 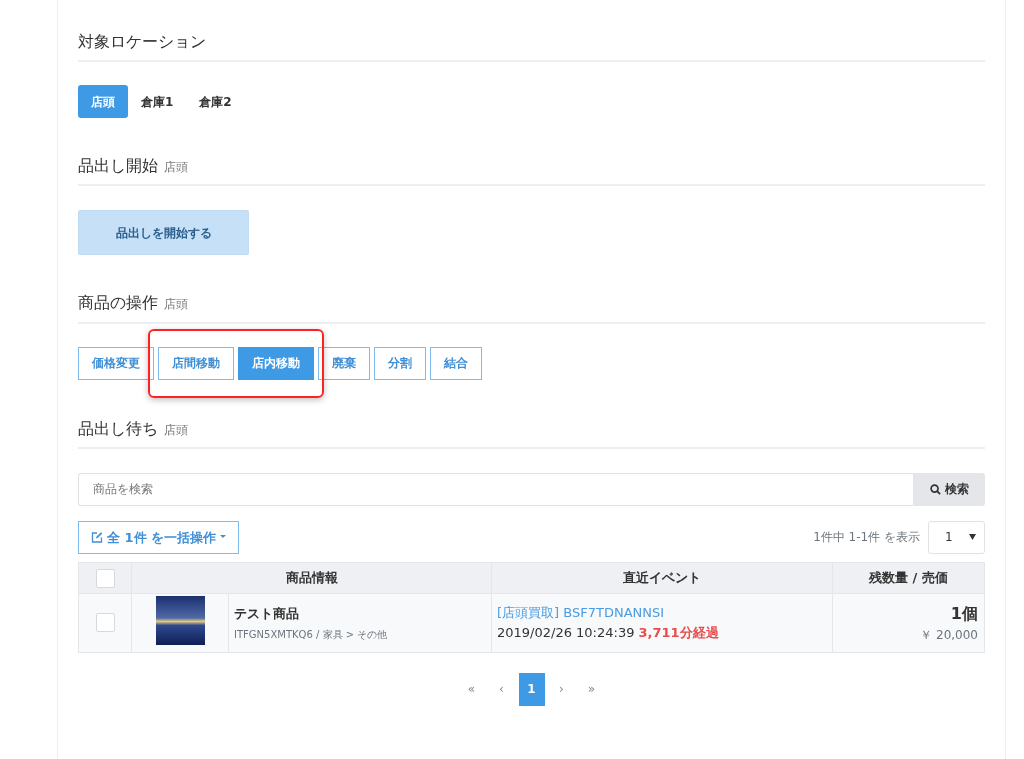 I want to click on pagination-button: », so click(x=591, y=689).